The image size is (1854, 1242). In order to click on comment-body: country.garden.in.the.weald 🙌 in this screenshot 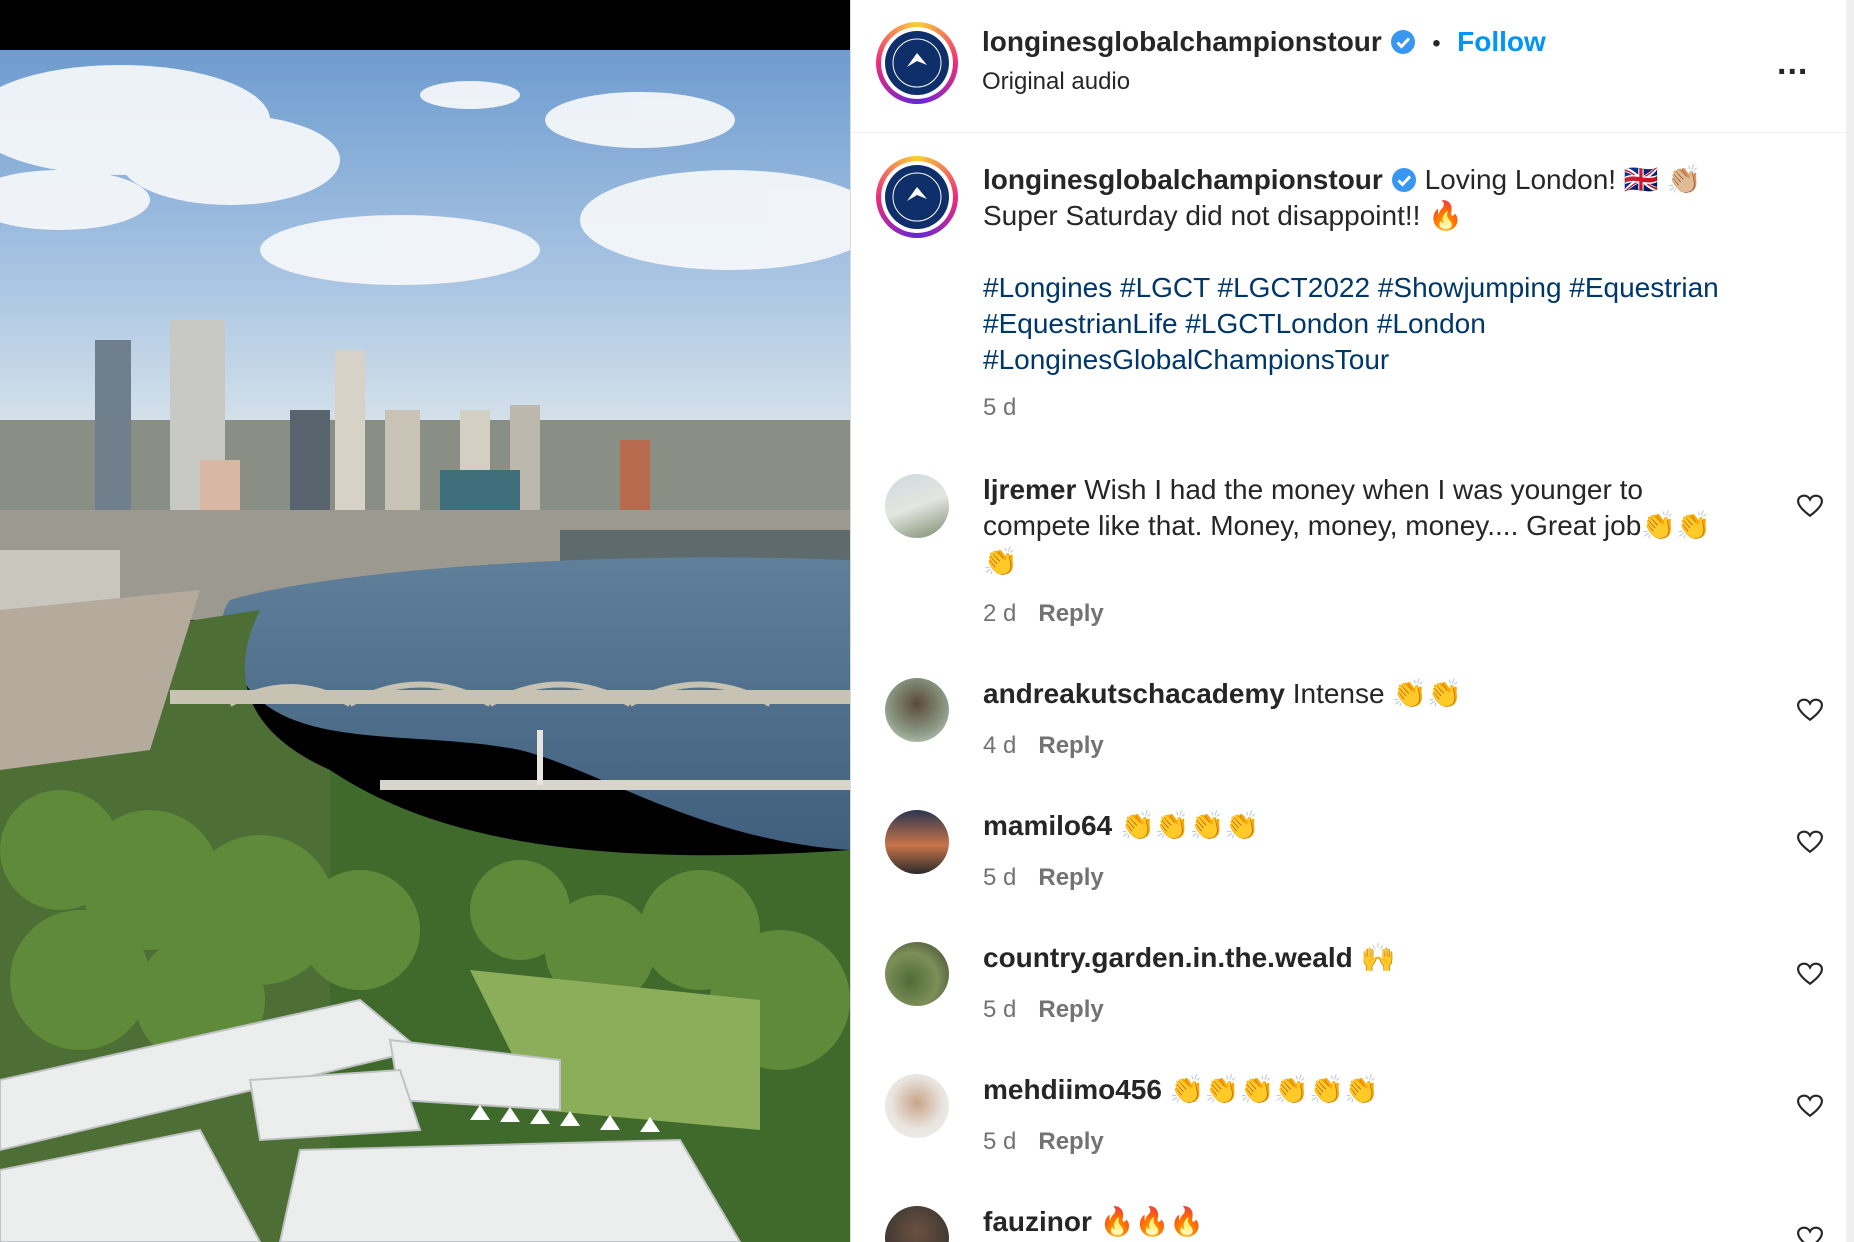, I will do `click(1363, 958)`.